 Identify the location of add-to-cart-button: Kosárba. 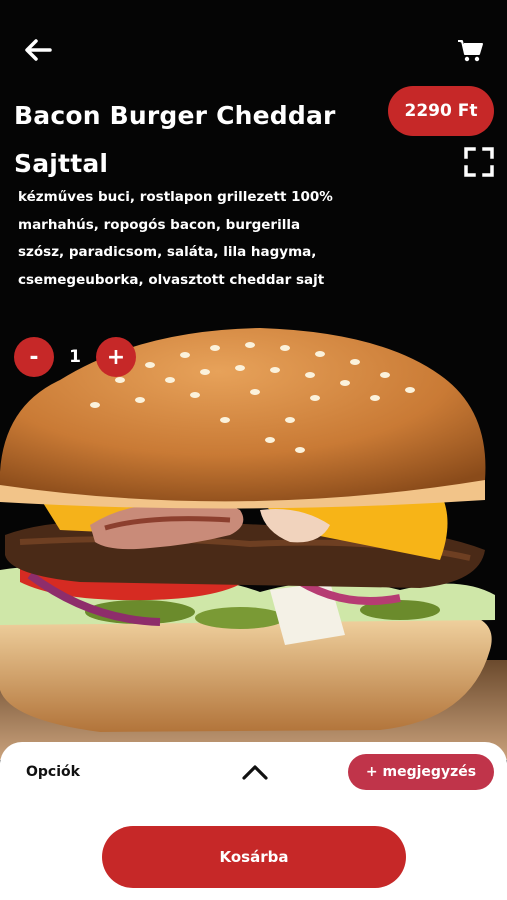
(254, 857).